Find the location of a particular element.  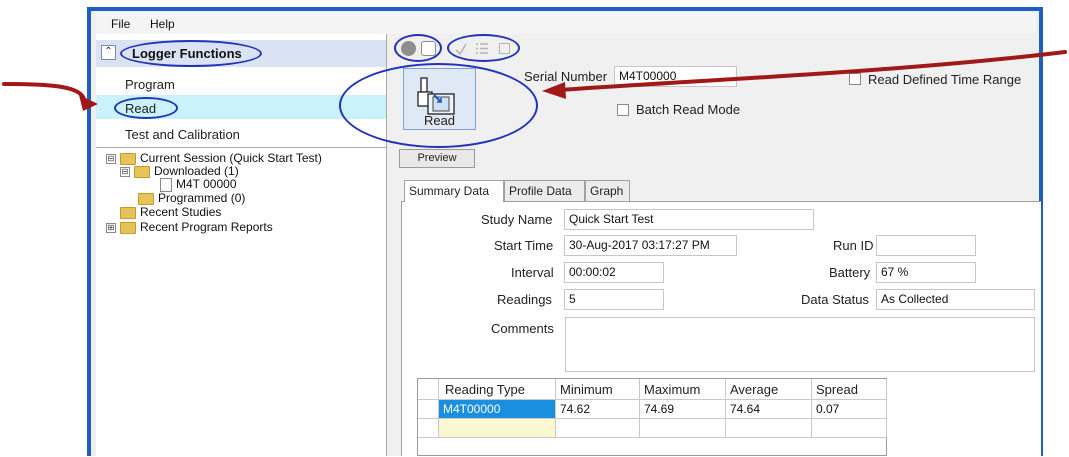

annotation-arrow-left is located at coordinates (44, 91).